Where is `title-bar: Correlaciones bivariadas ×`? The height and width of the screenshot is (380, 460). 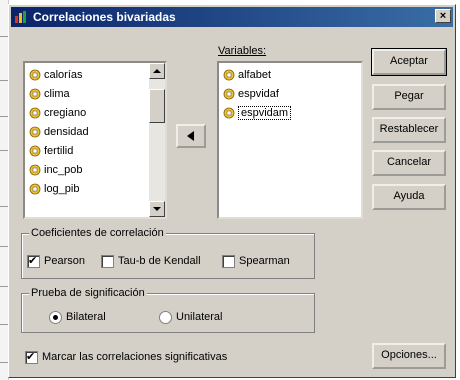
title-bar: Correlaciones bivariadas × is located at coordinates (232, 17).